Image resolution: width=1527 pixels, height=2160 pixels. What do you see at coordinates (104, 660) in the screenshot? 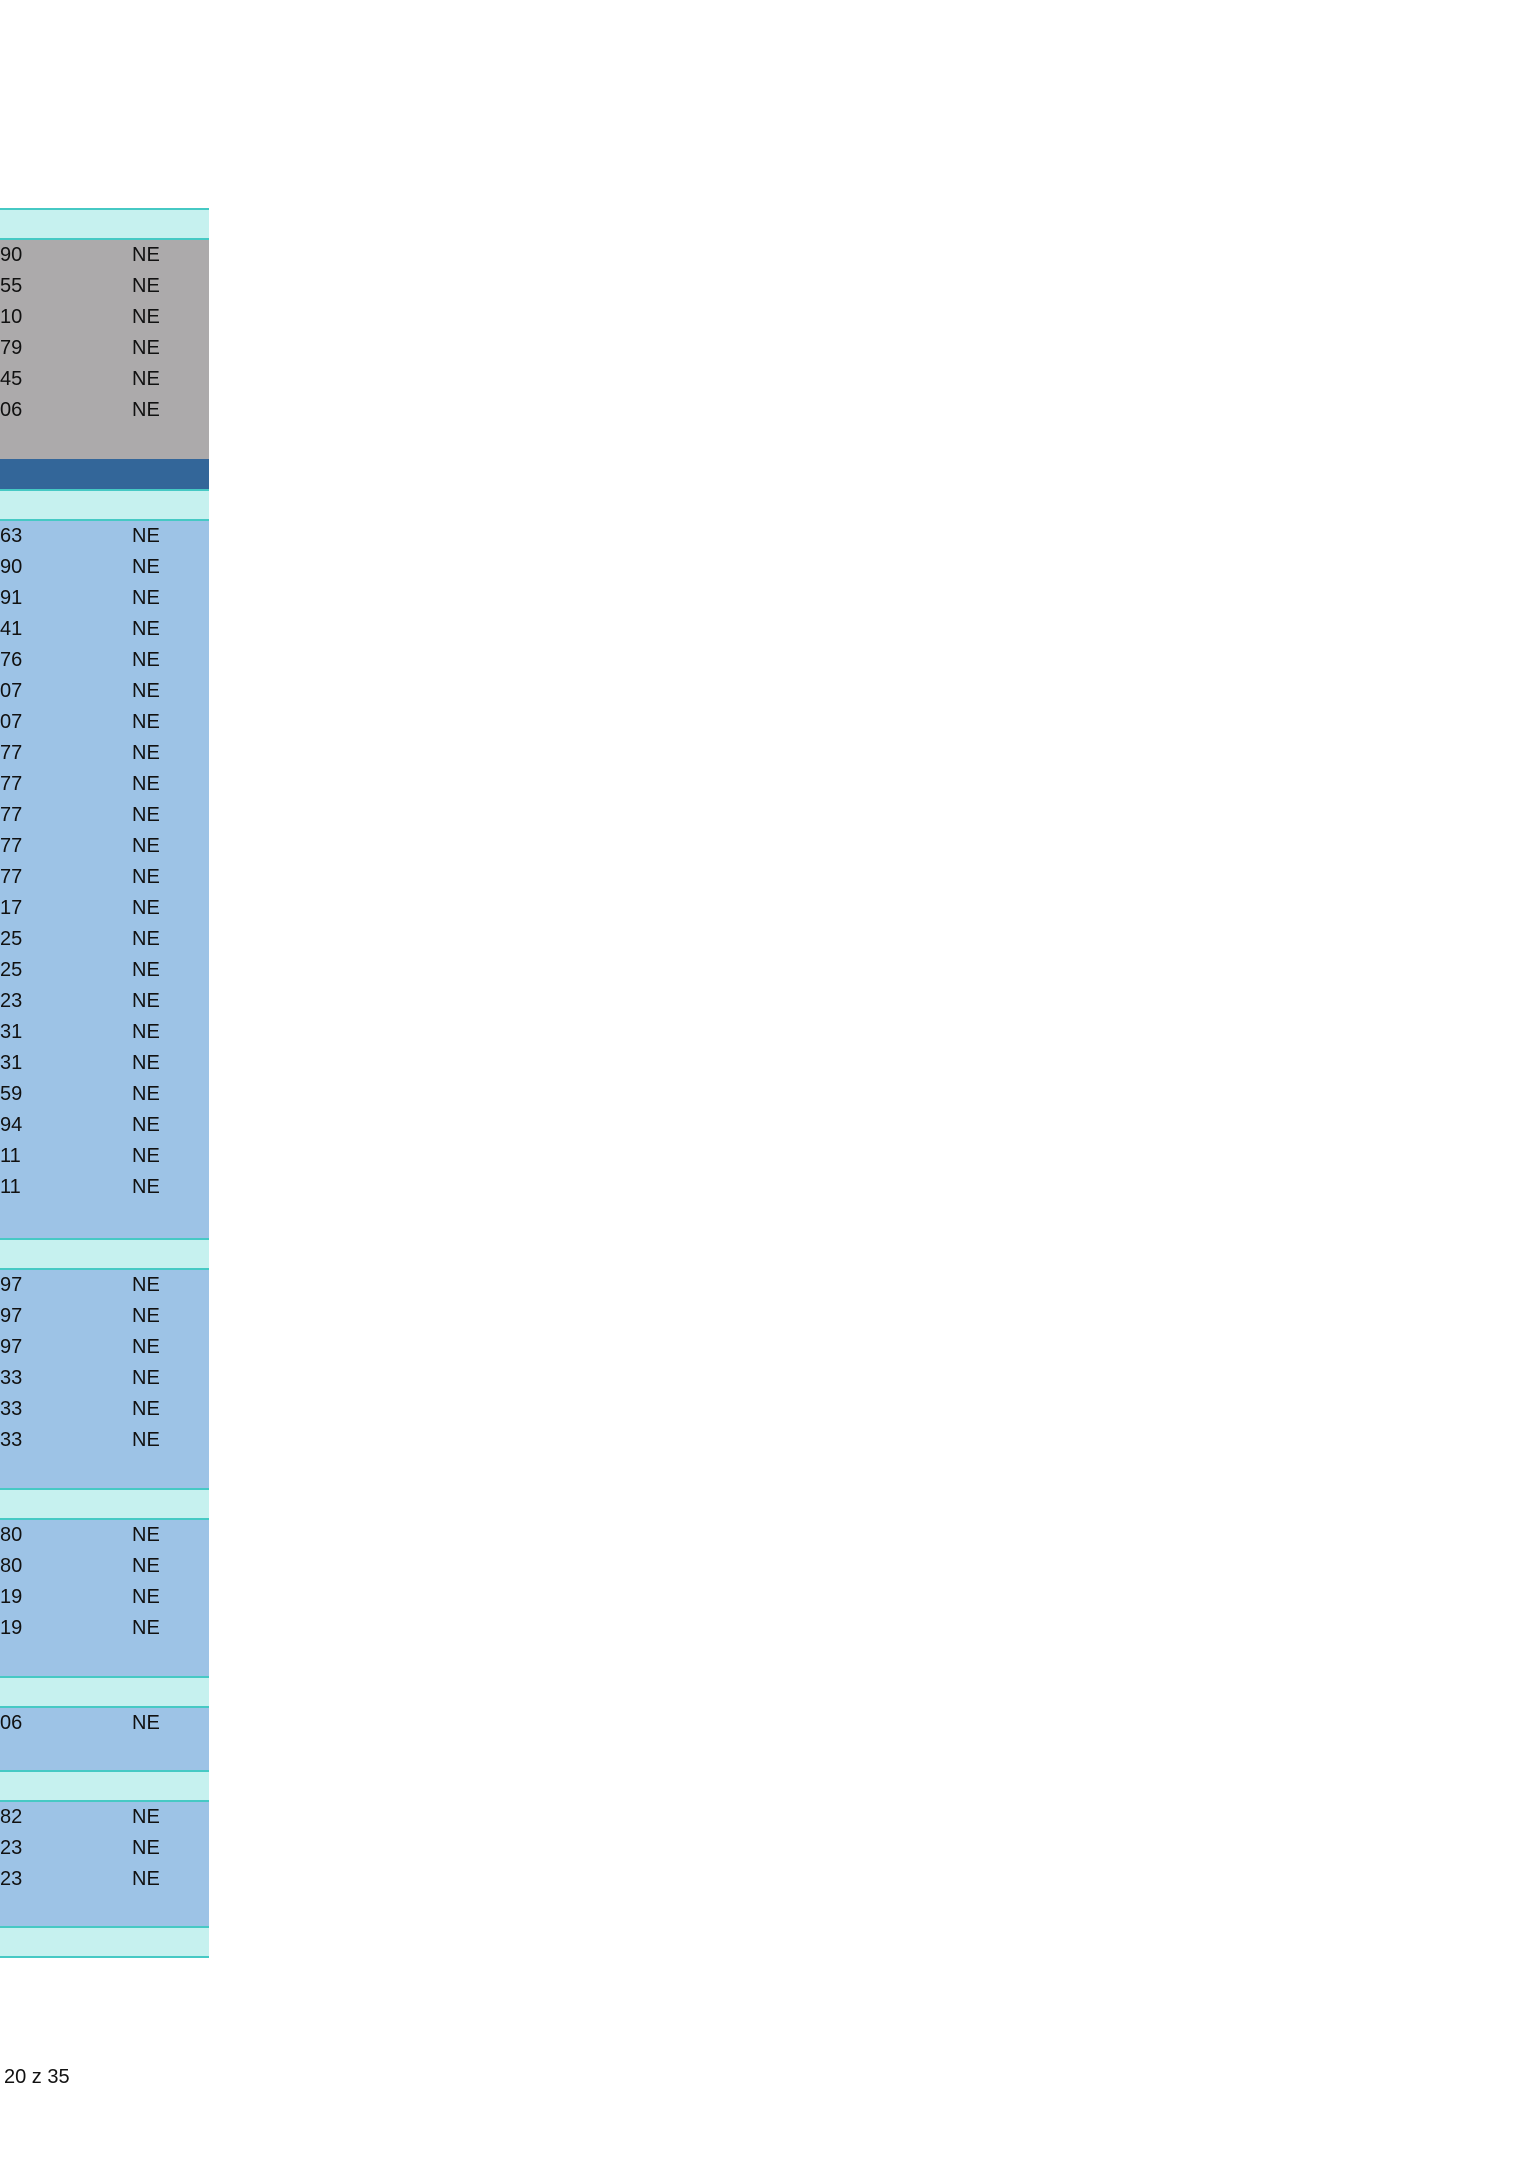
I see `table-row: 76 NE` at bounding box center [104, 660].